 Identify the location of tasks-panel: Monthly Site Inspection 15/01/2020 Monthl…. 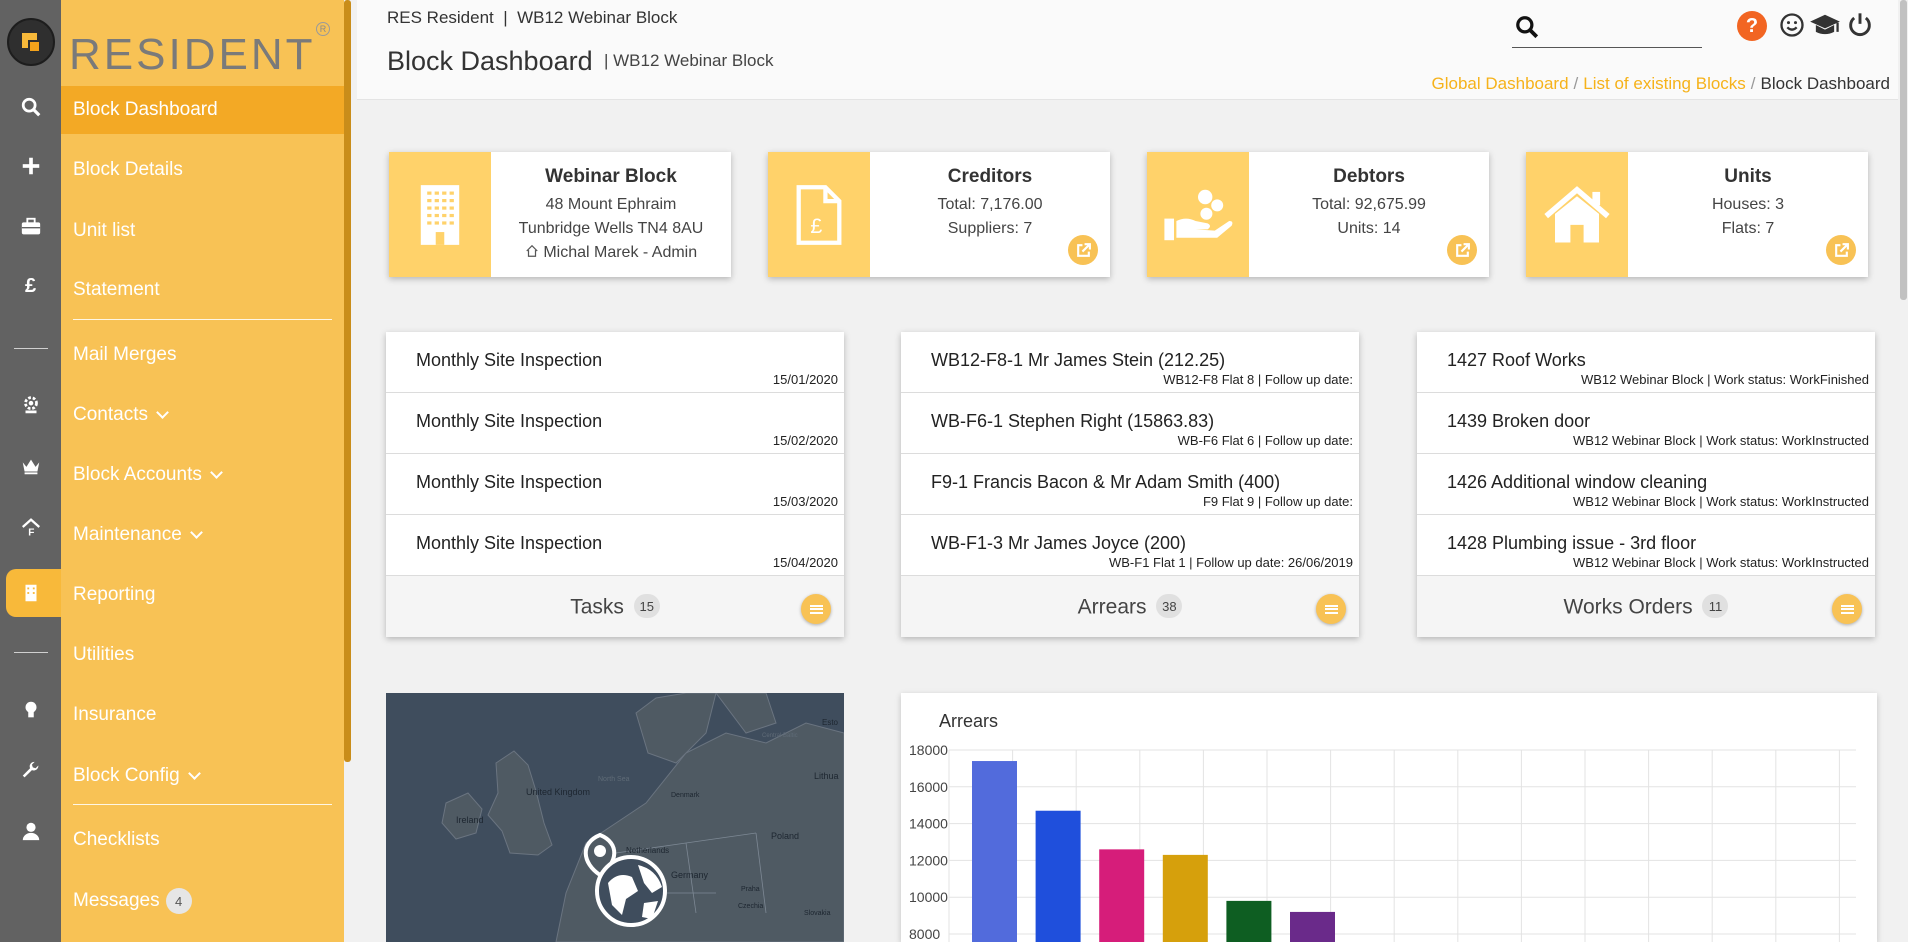
(615, 484).